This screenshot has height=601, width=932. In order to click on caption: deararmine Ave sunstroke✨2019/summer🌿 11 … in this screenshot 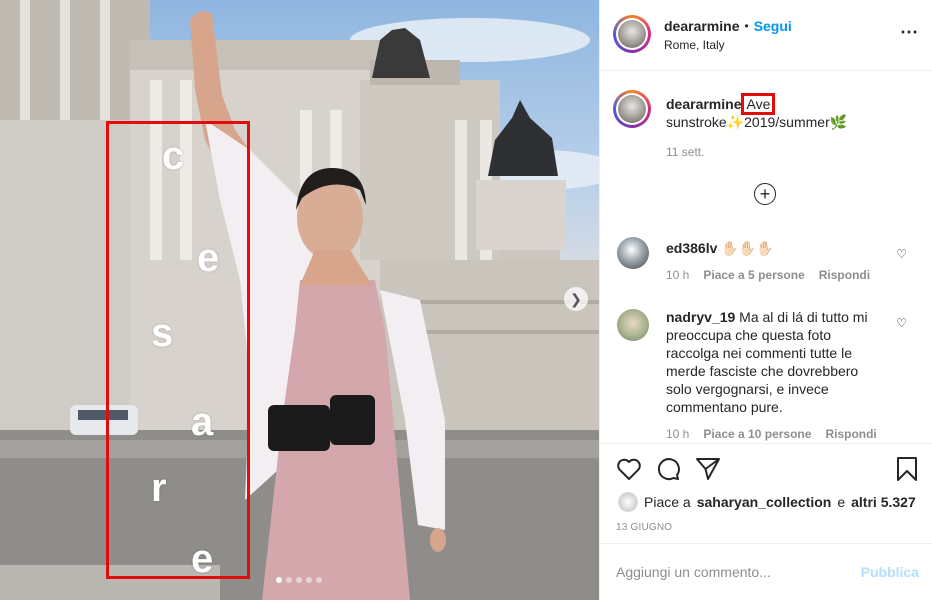, I will do `click(791, 127)`.